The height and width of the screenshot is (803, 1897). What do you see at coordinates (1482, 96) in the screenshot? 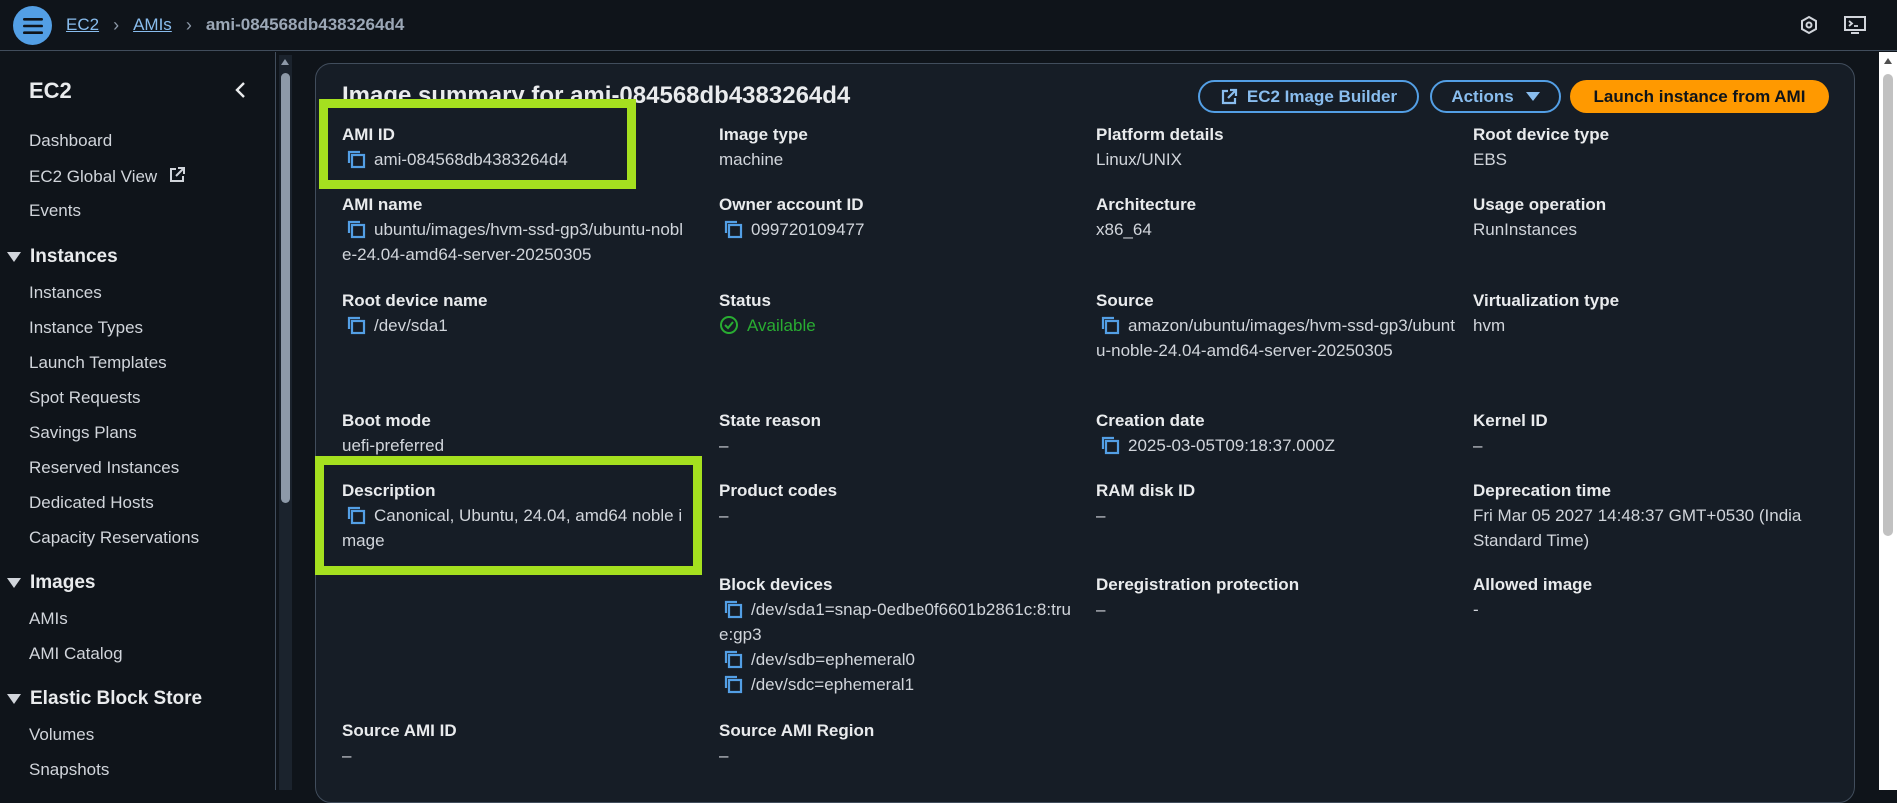
I see `button-label: Actions` at bounding box center [1482, 96].